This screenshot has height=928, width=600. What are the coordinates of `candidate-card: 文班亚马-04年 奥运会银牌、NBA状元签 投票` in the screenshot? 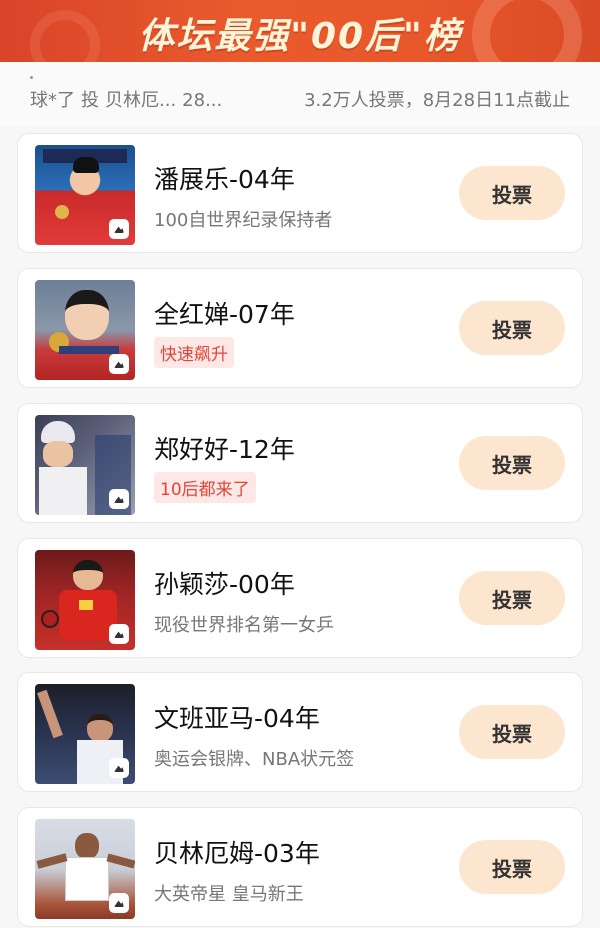 It's located at (300, 732).